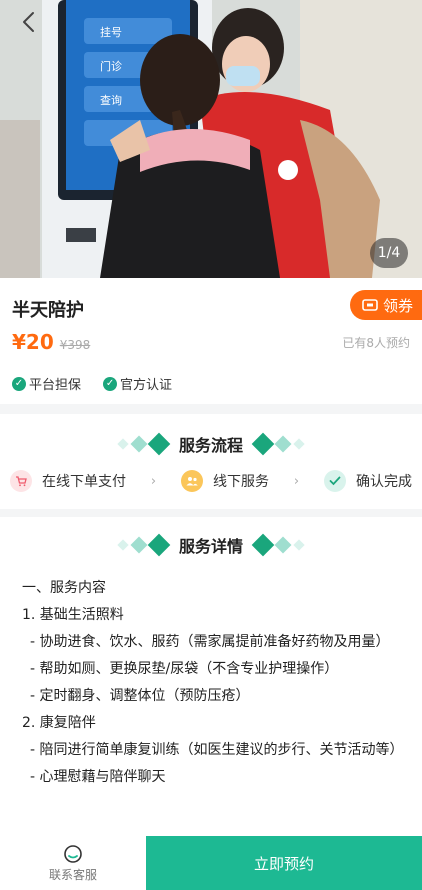  I want to click on guarantee-label: 平台担保, so click(55, 385).